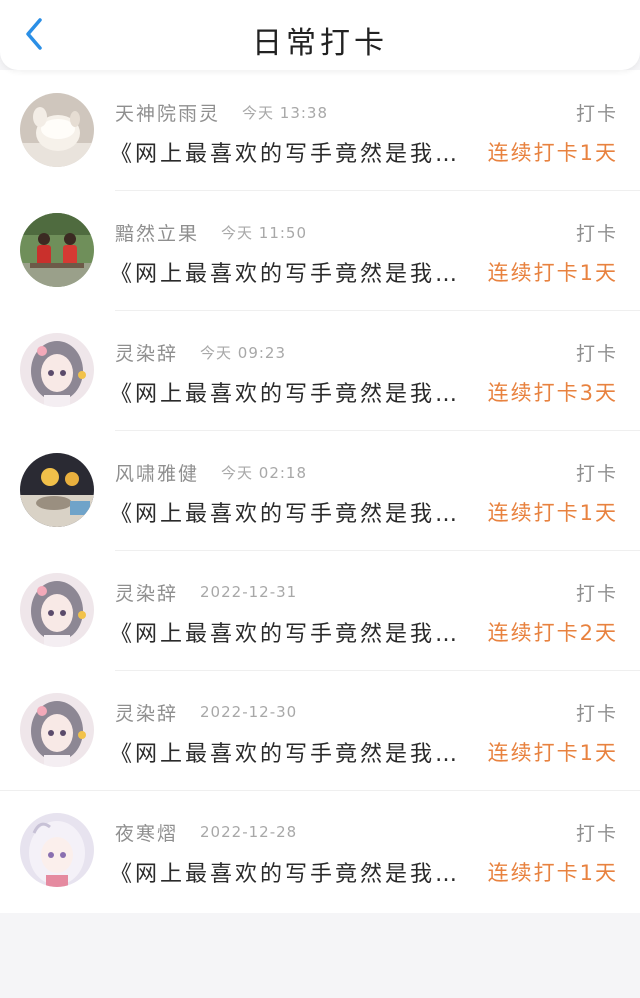 Image resolution: width=640 pixels, height=998 pixels. Describe the element at coordinates (146, 832) in the screenshot. I see `user-name: 夜寒熠` at that location.